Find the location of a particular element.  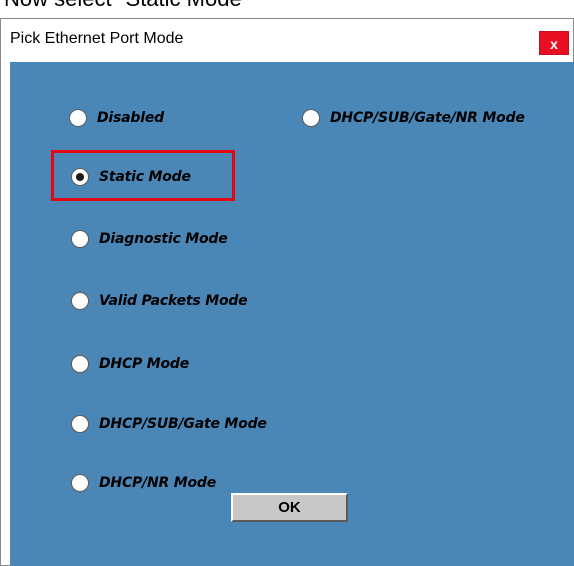

radio-label: DHCP/SUB/Gate/NR Mode is located at coordinates (427, 118).